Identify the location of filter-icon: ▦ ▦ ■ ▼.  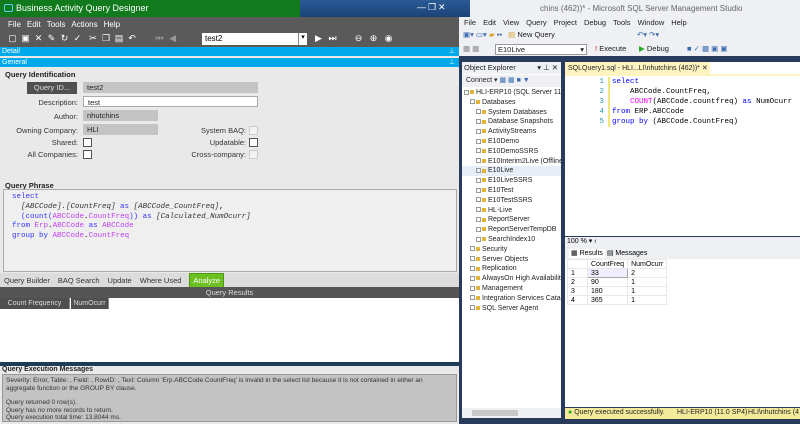
(514, 80).